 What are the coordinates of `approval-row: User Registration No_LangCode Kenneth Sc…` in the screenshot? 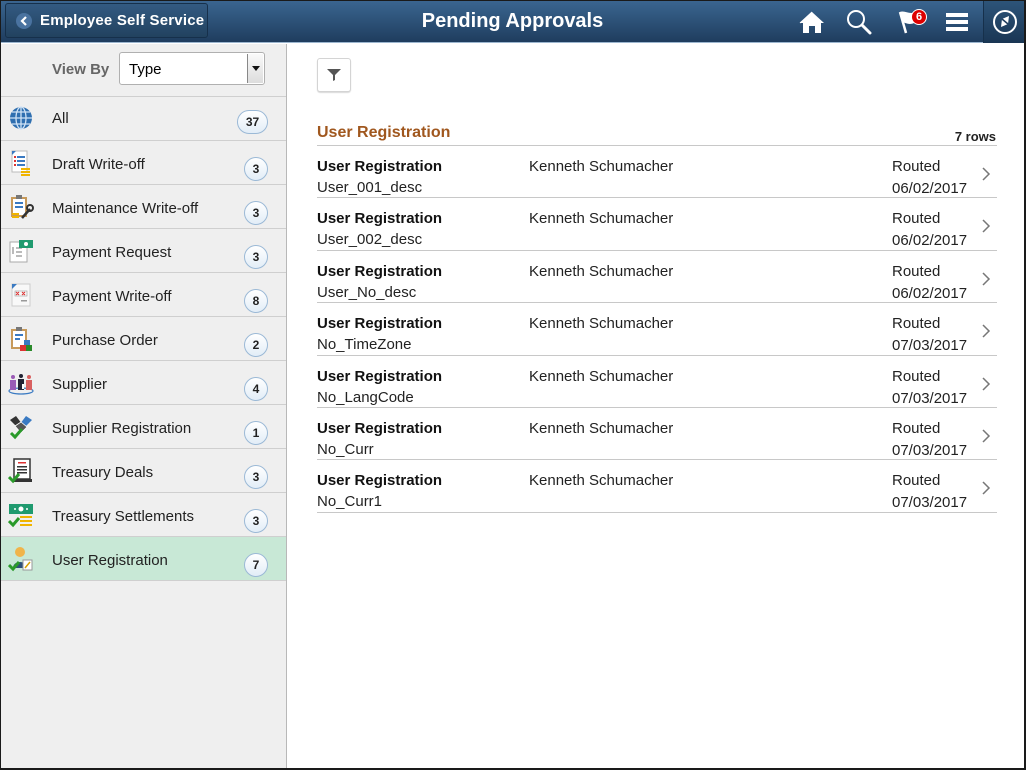 It's located at (657, 382).